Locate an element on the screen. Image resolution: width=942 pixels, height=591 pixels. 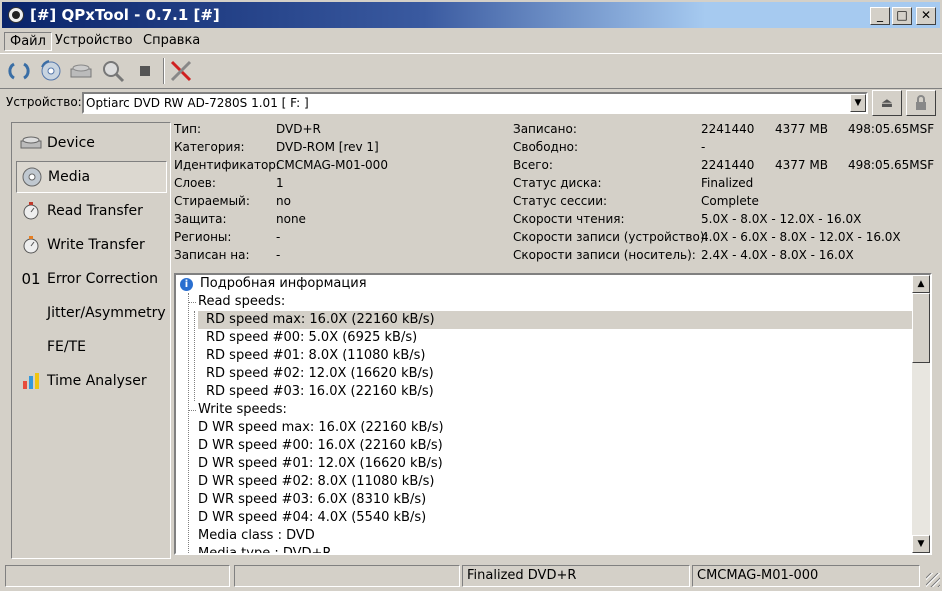
sidebar-item-label: Read Transfer is located at coordinates (95, 211).